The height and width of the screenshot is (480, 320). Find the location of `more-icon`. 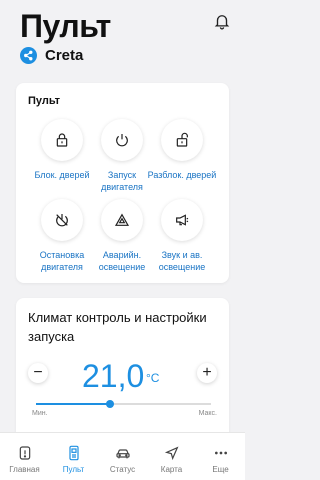

more-icon is located at coordinates (220, 450).